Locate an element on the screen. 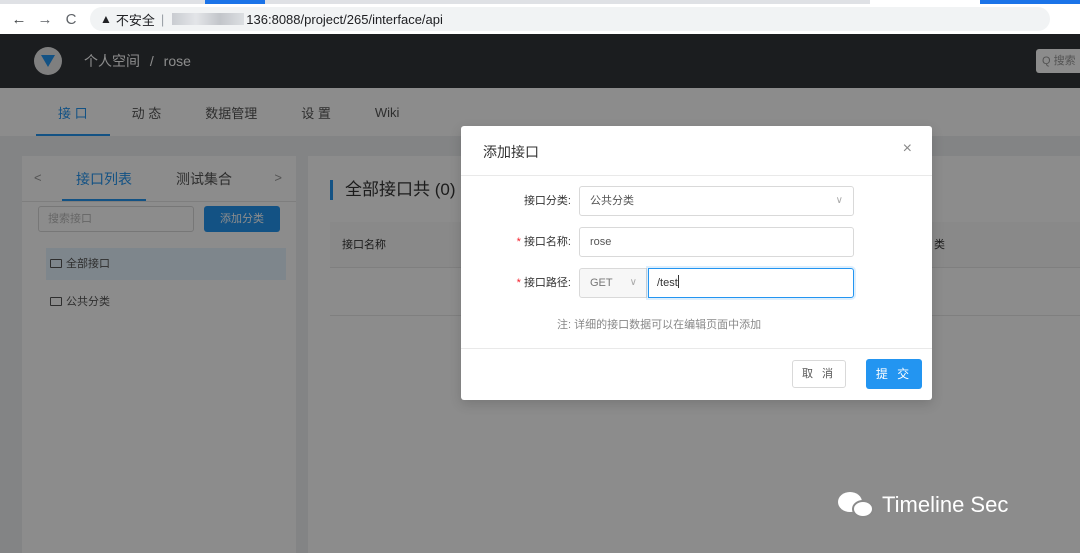 This screenshot has height=553, width=1080. insecure-label: 不安全 is located at coordinates (135, 20).